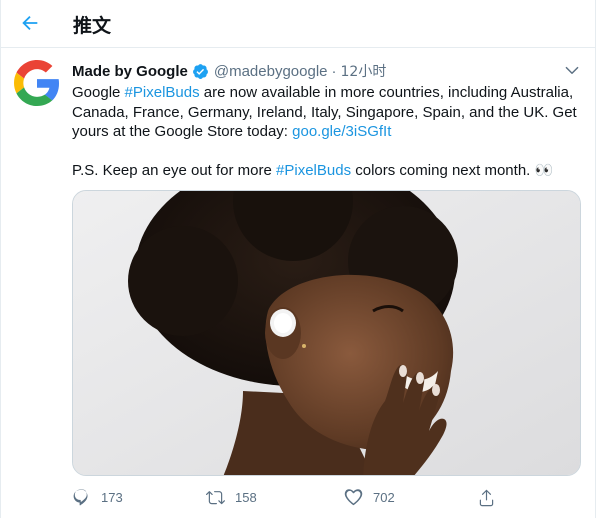 This screenshot has width=596, height=518. What do you see at coordinates (130, 71) in the screenshot?
I see `author-display-name: Made by Google` at bounding box center [130, 71].